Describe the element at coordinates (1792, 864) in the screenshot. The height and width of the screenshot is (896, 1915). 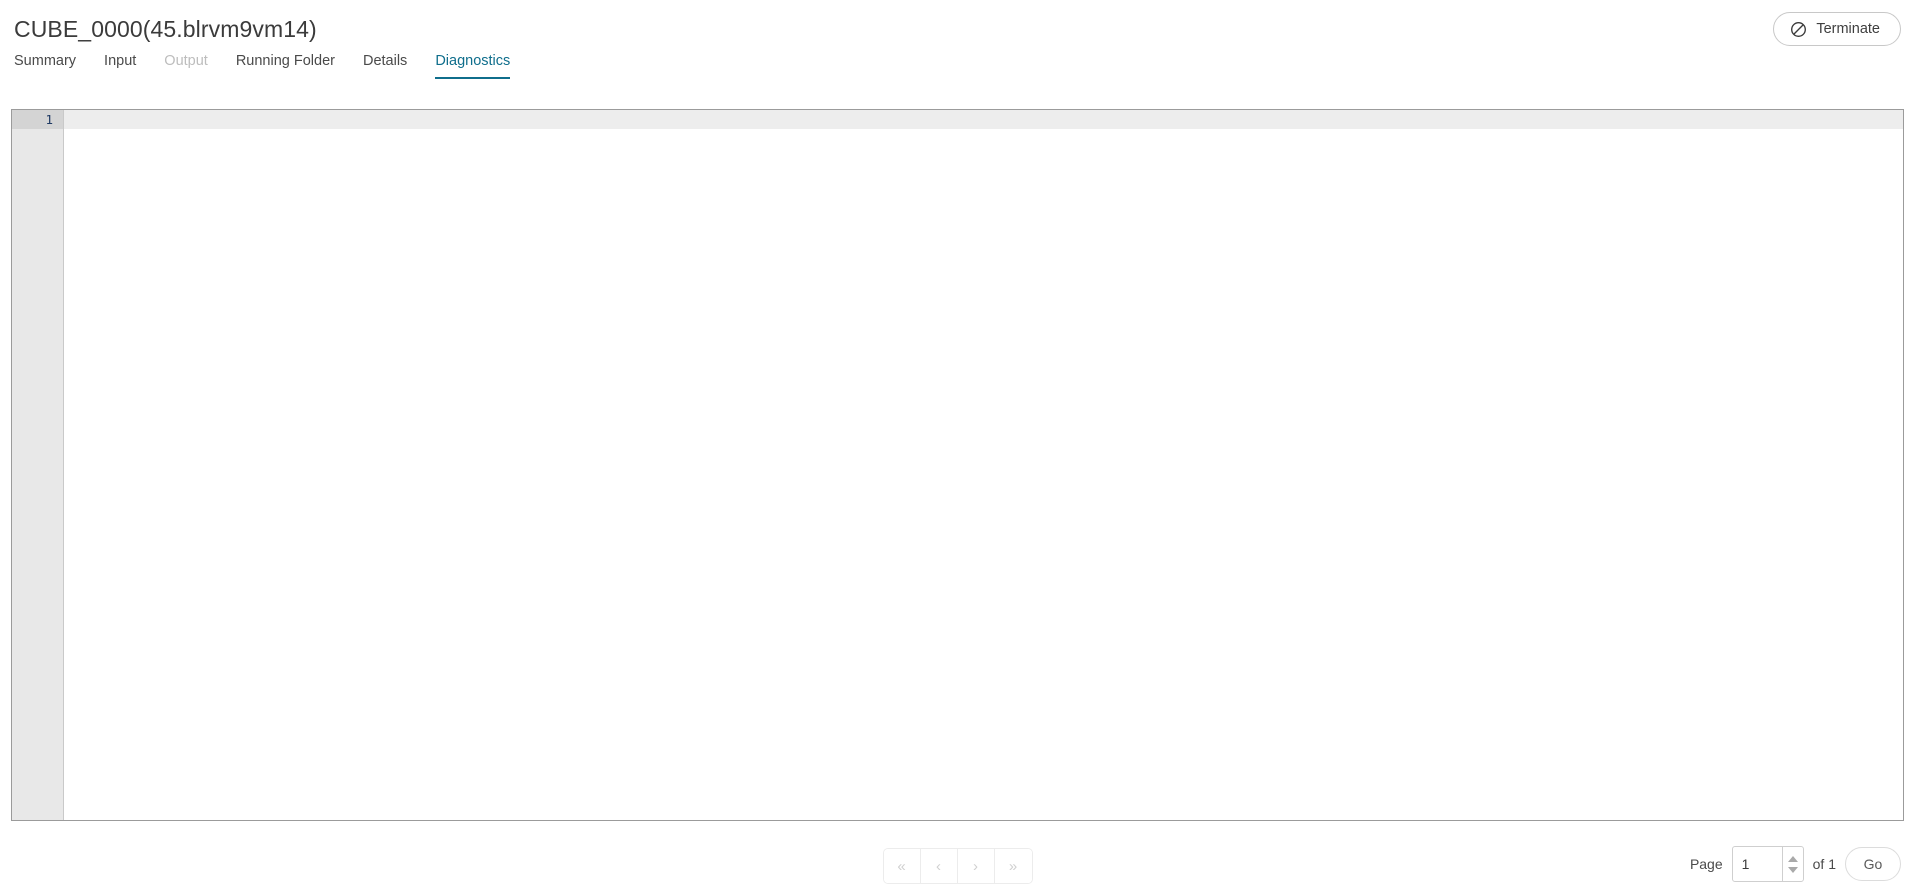
I see `page-spinner` at that location.